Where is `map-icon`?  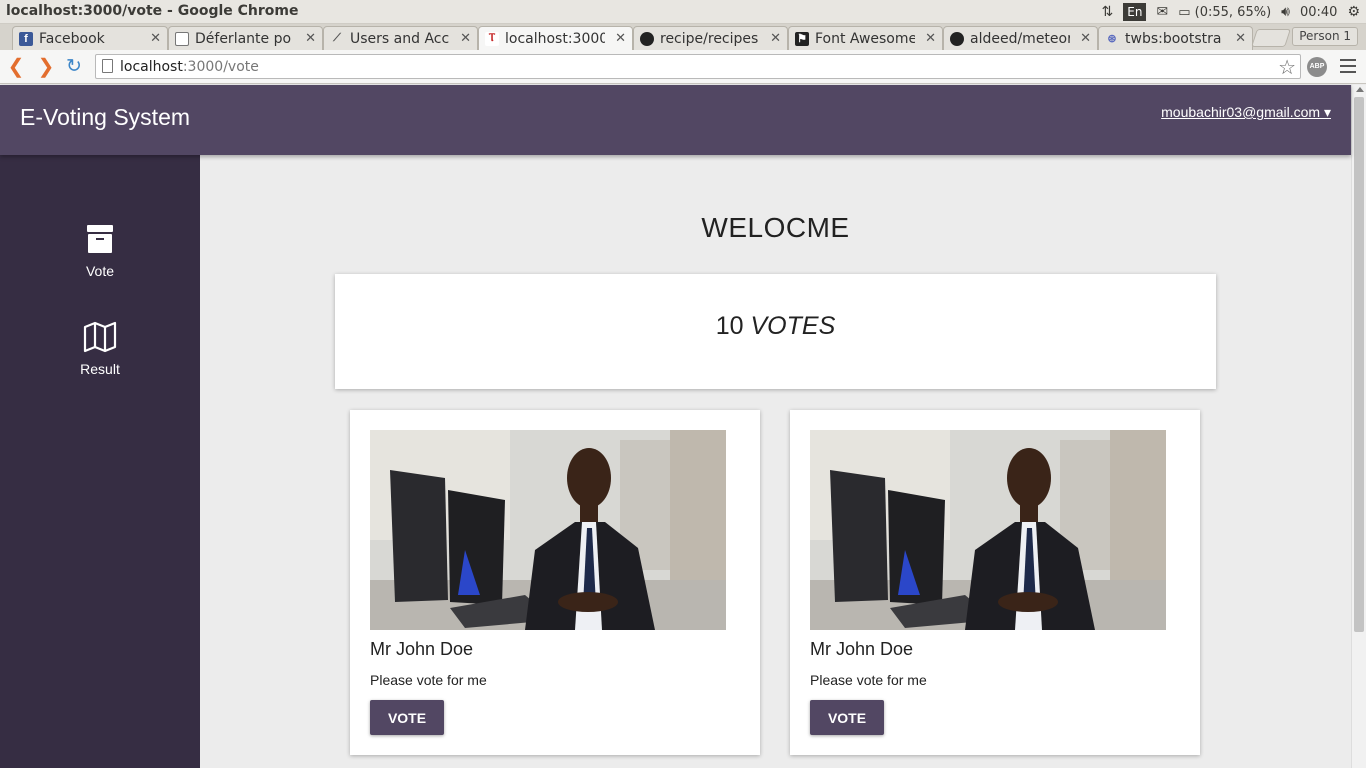
map-icon is located at coordinates (100, 337).